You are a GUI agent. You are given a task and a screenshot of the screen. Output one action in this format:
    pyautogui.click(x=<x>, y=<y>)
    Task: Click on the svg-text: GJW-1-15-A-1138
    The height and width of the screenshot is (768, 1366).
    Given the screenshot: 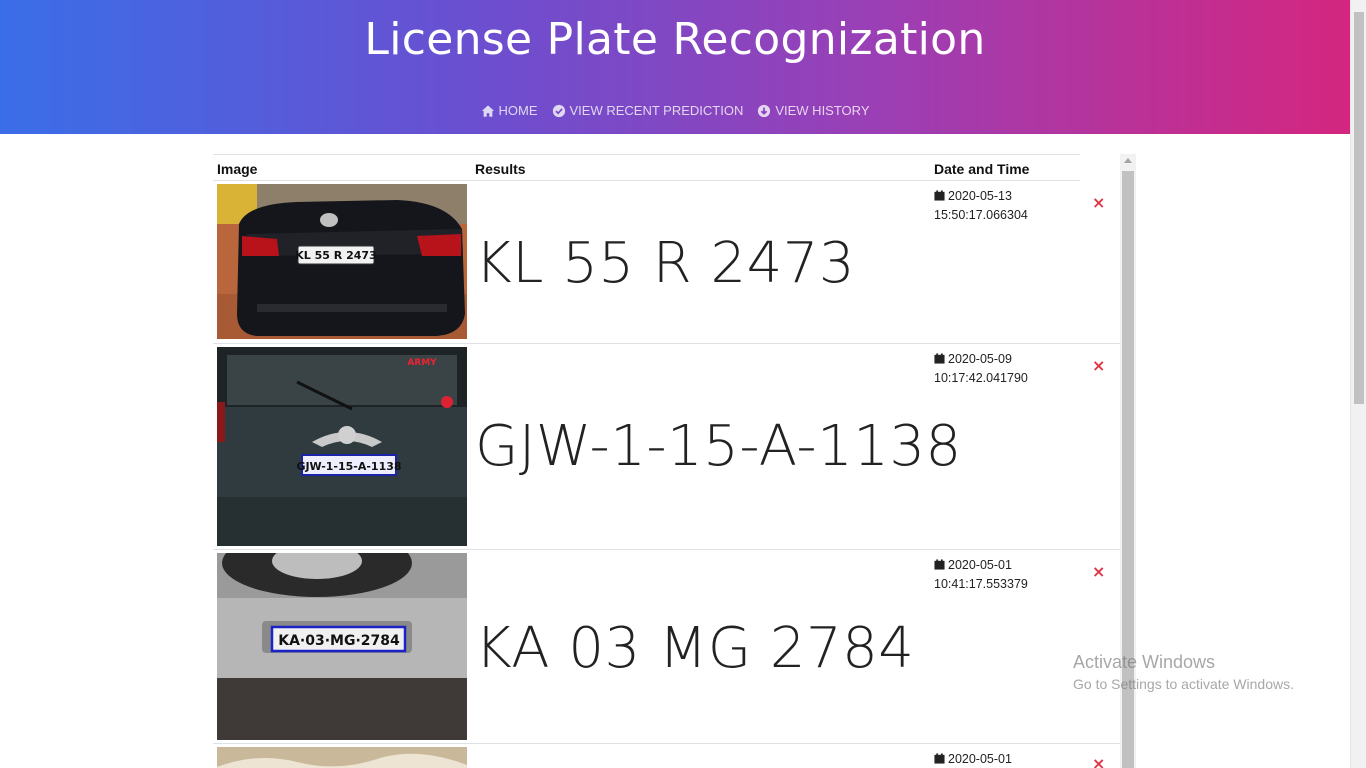 What is the action you would take?
    pyautogui.click(x=348, y=466)
    